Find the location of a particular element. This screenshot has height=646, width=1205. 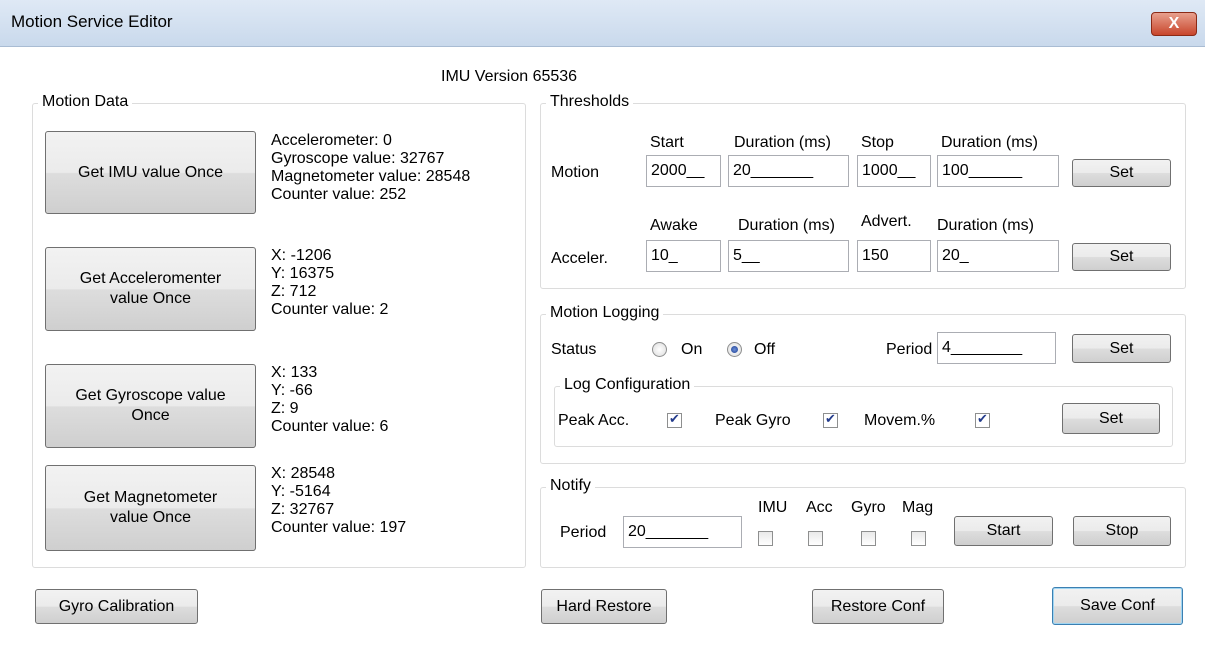

notify-acc-checkbox is located at coordinates (815, 538).